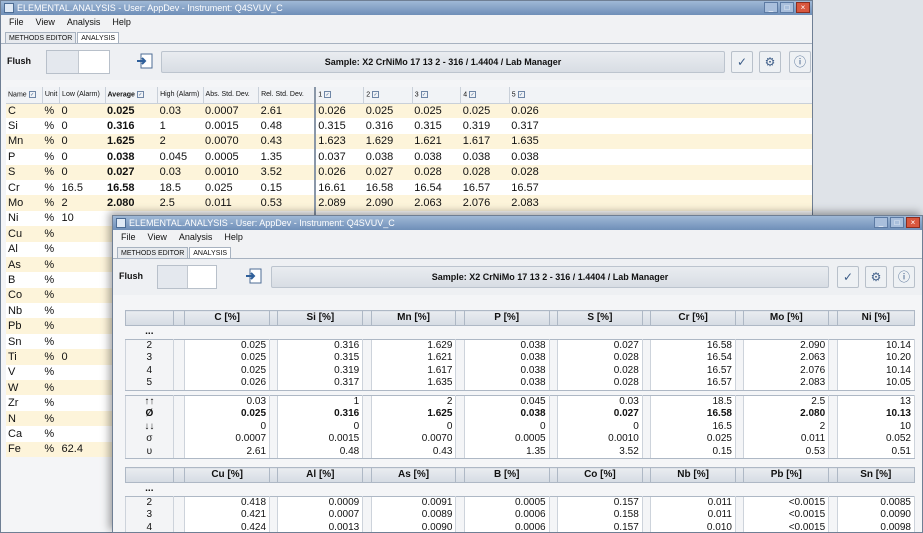 The width and height of the screenshot is (923, 533). What do you see at coordinates (413, 358) in the screenshot?
I see `run-value: 1.621` at bounding box center [413, 358].